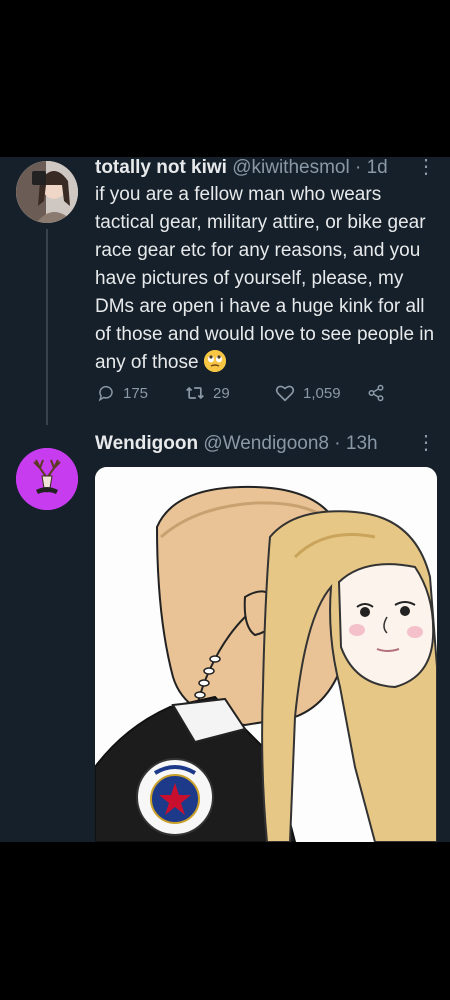  What do you see at coordinates (47, 327) in the screenshot?
I see `thread-line` at bounding box center [47, 327].